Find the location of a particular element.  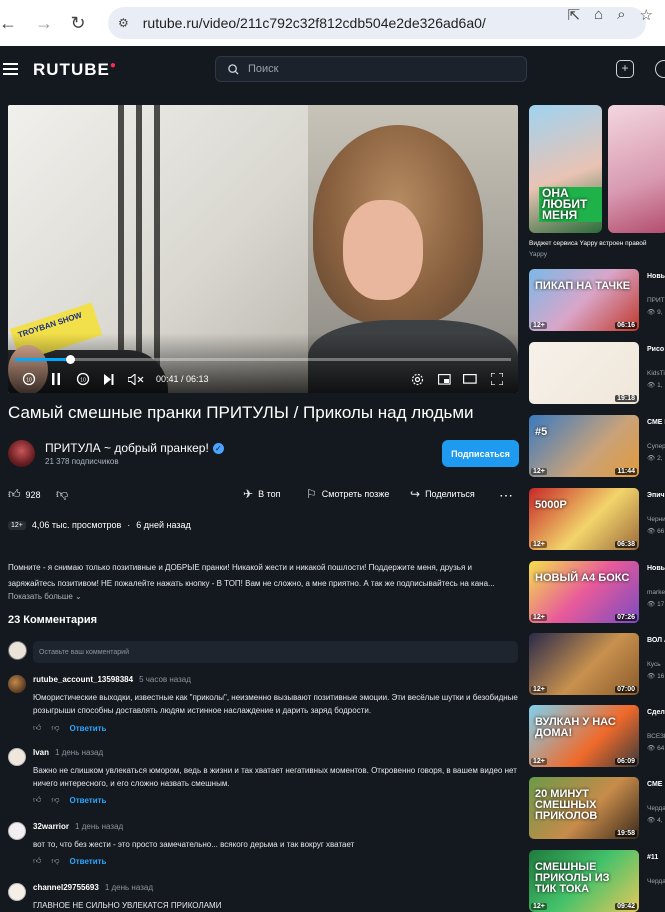

watch-later-button: ⚐ Смотреть позже is located at coordinates (347, 494).